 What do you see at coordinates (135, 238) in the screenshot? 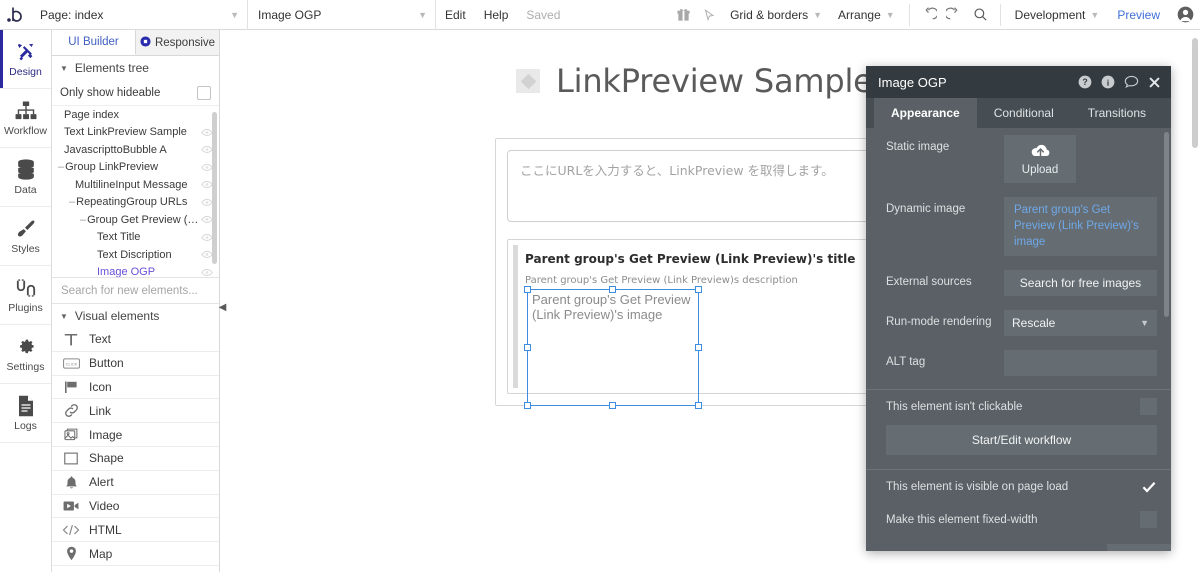
I see `tree-item: Text Title` at bounding box center [135, 238].